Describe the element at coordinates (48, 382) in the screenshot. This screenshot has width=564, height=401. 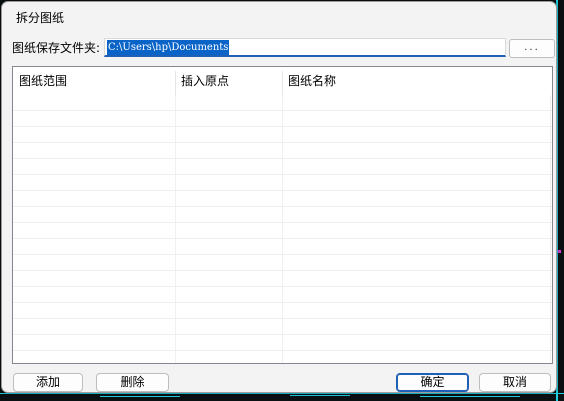
I see `add-button: 添加` at that location.